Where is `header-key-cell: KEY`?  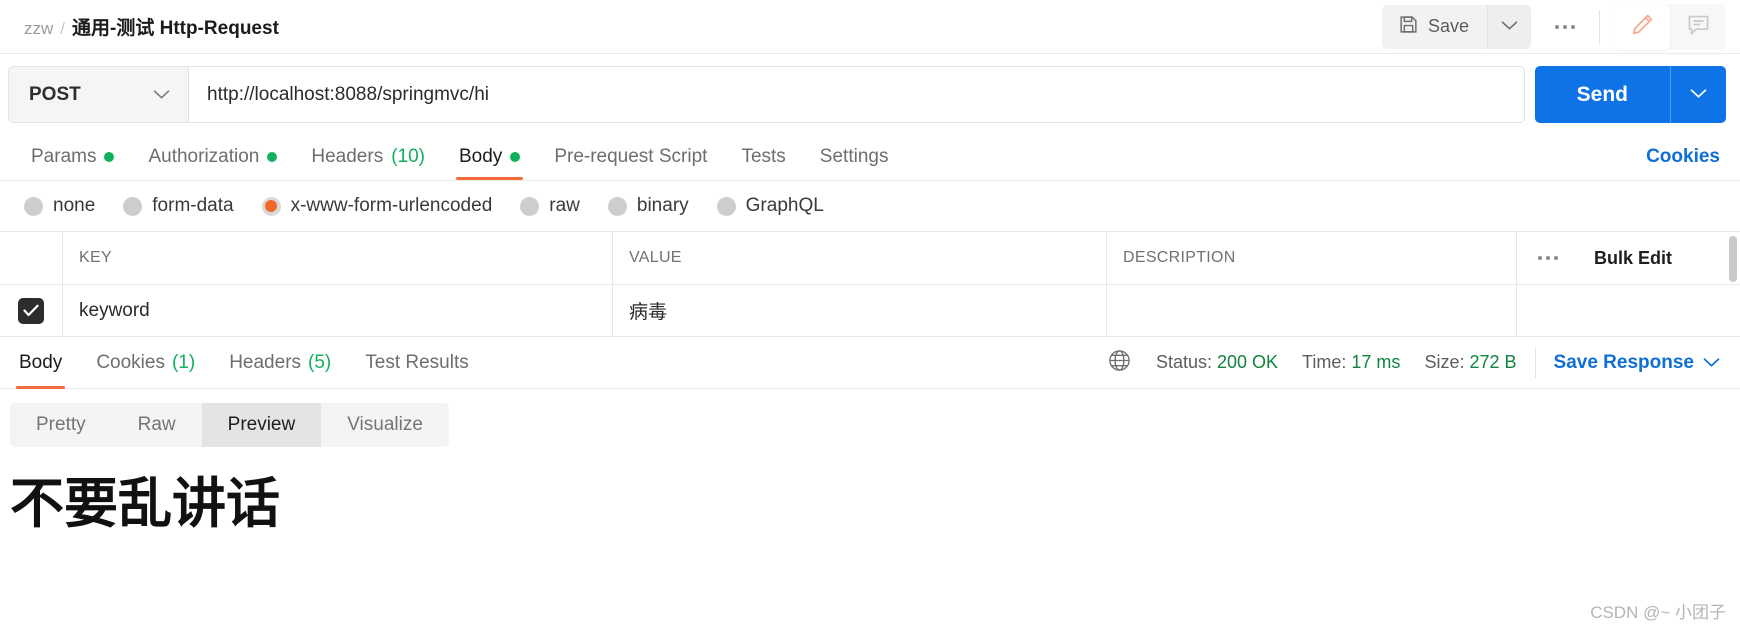
header-key-cell: KEY is located at coordinates (337, 258).